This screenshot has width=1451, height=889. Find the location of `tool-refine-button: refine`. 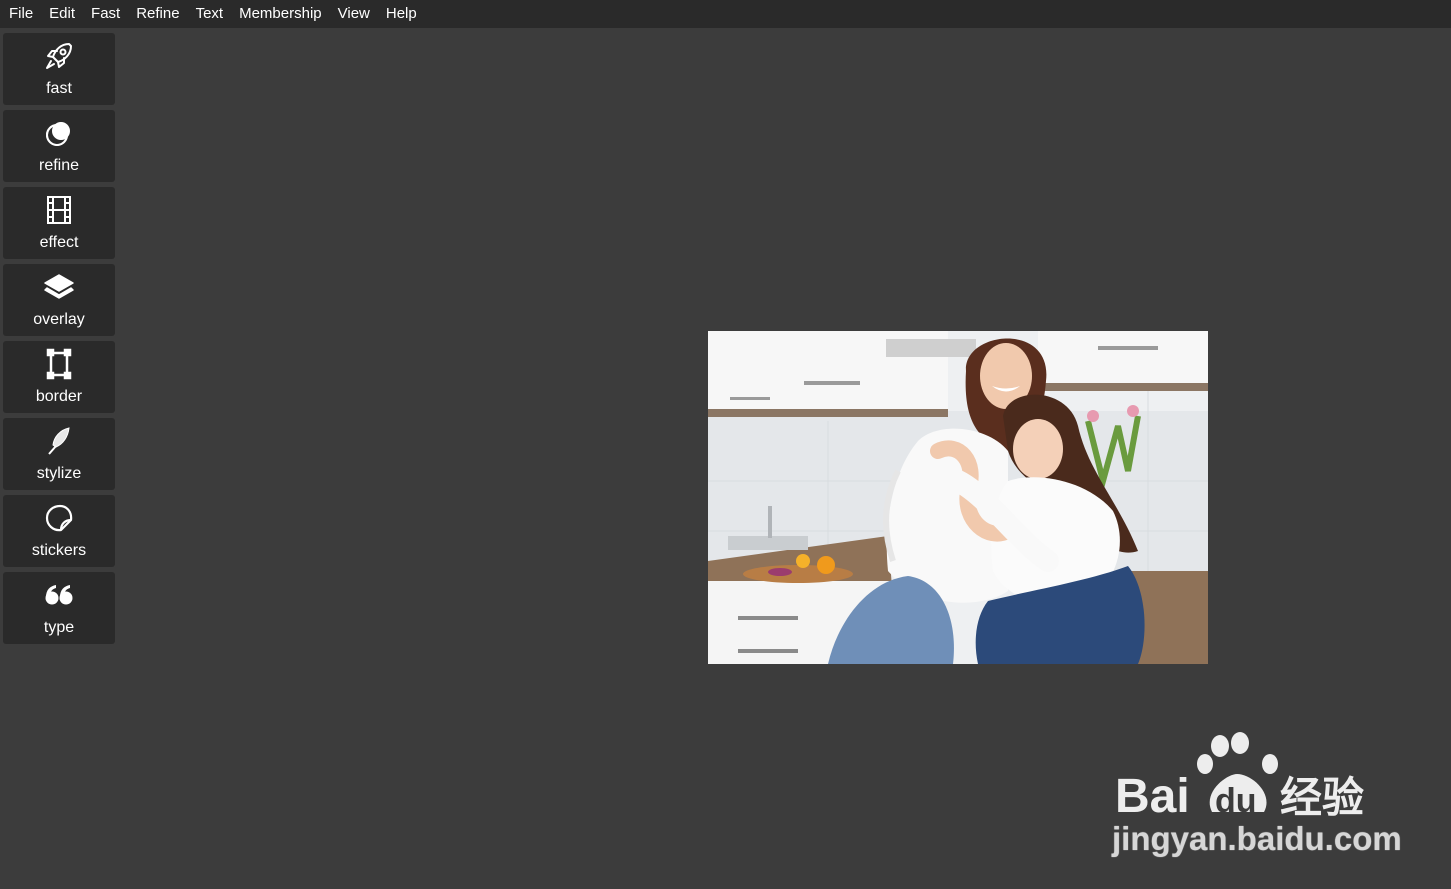

tool-refine-button: refine is located at coordinates (59, 146).